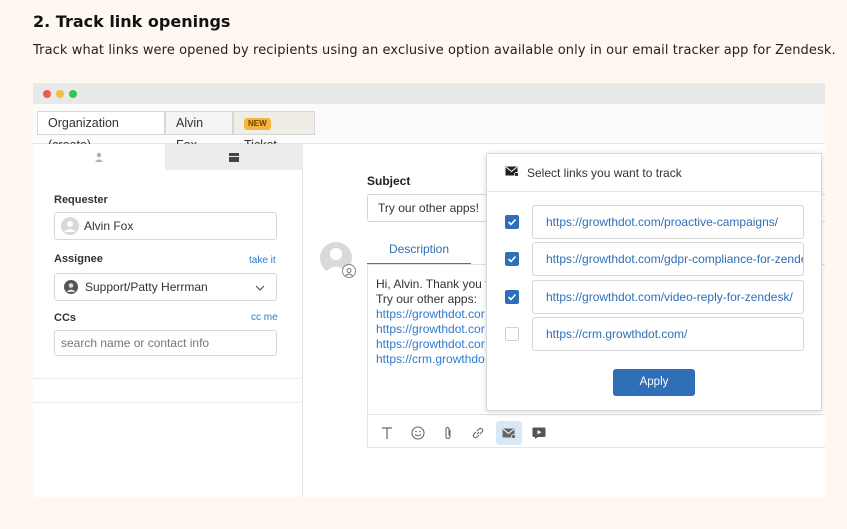 This screenshot has width=847, height=529. I want to click on sidebar-tab-user, so click(99, 157).